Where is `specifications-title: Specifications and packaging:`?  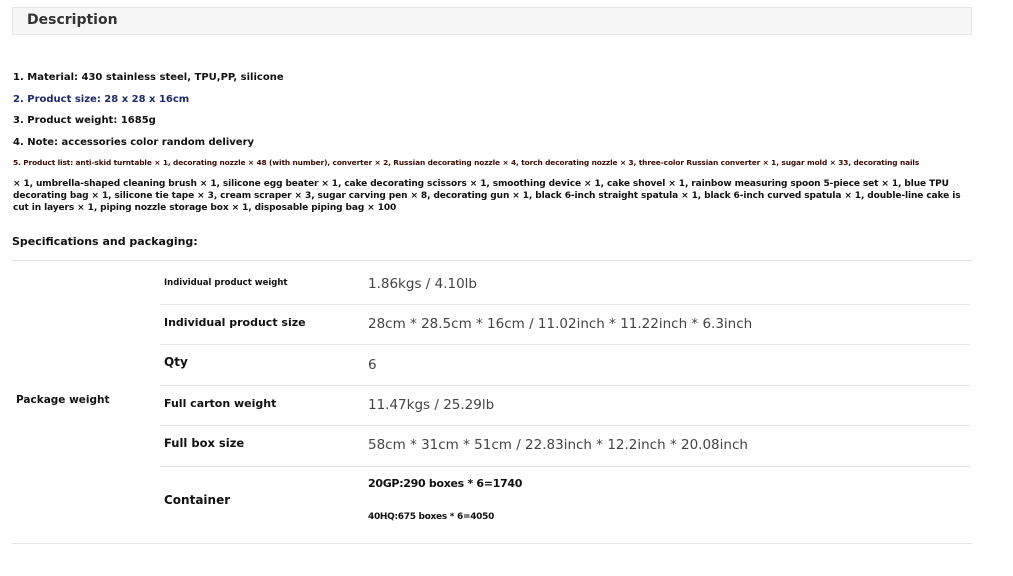
specifications-title: Specifications and packaging: is located at coordinates (105, 241).